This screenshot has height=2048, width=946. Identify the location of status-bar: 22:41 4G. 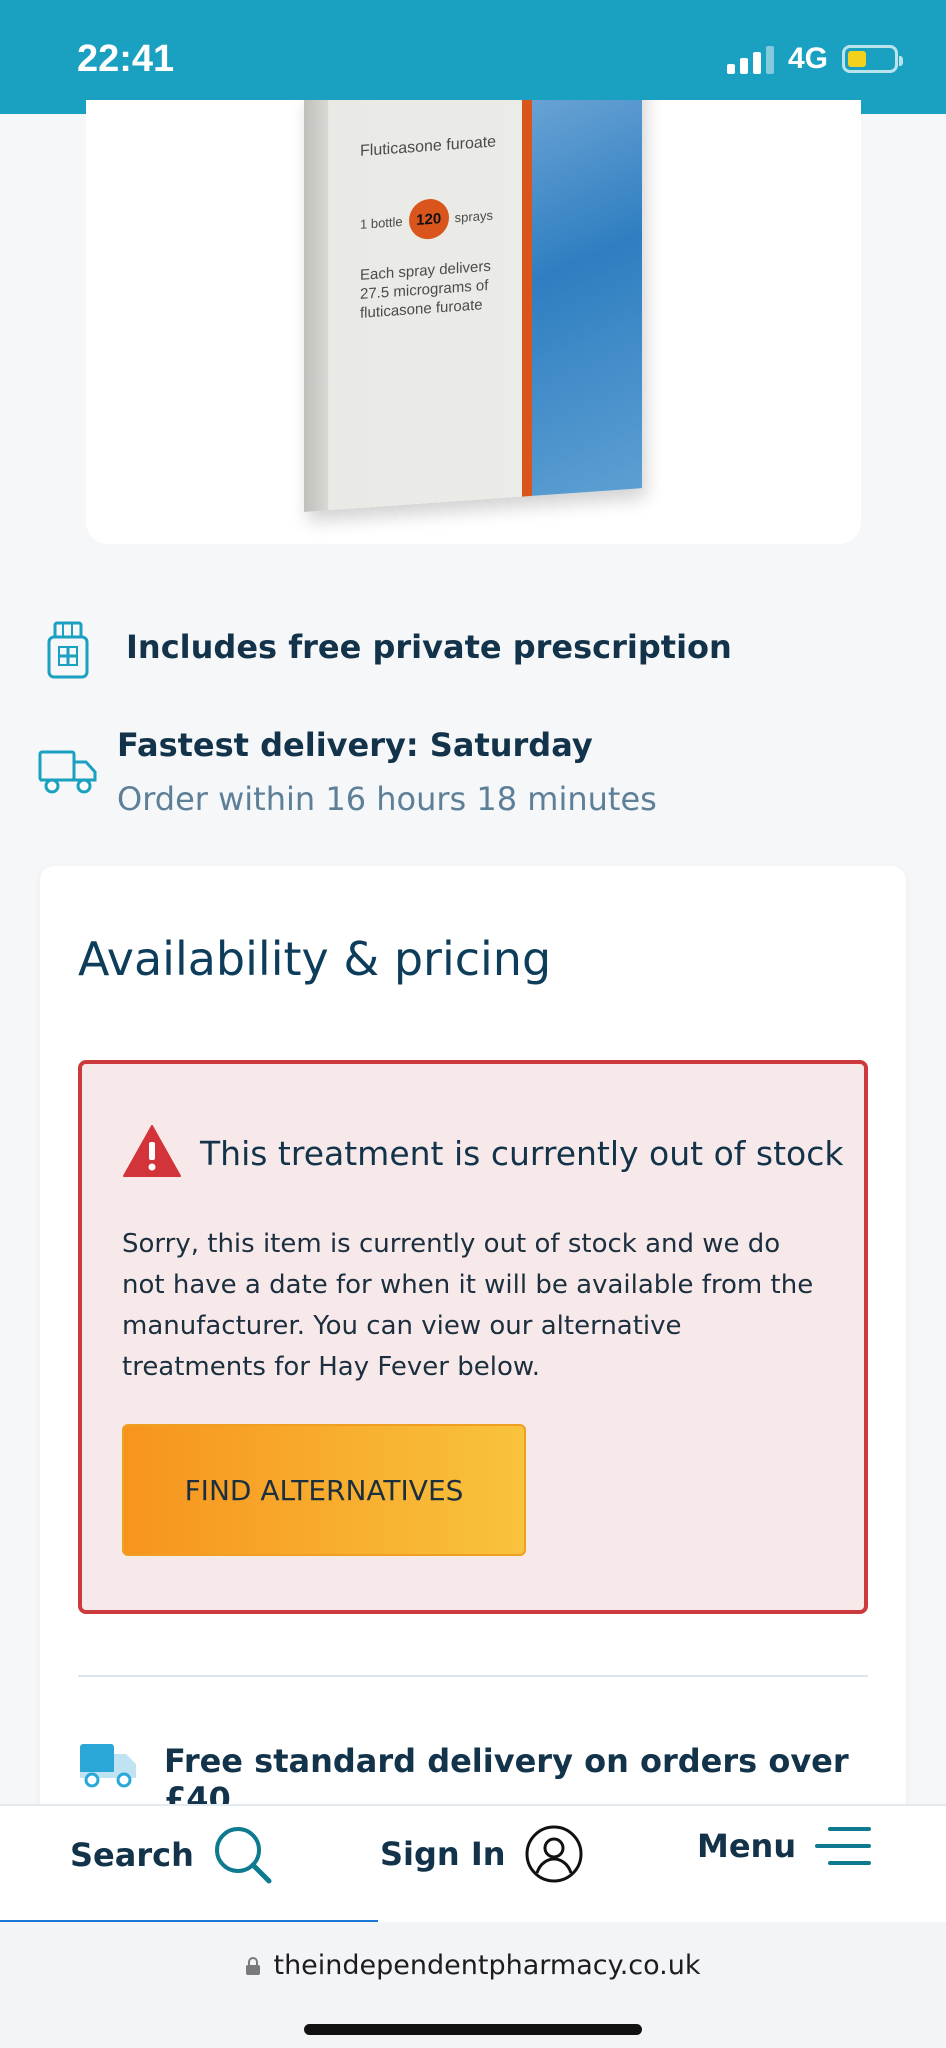
(473, 57).